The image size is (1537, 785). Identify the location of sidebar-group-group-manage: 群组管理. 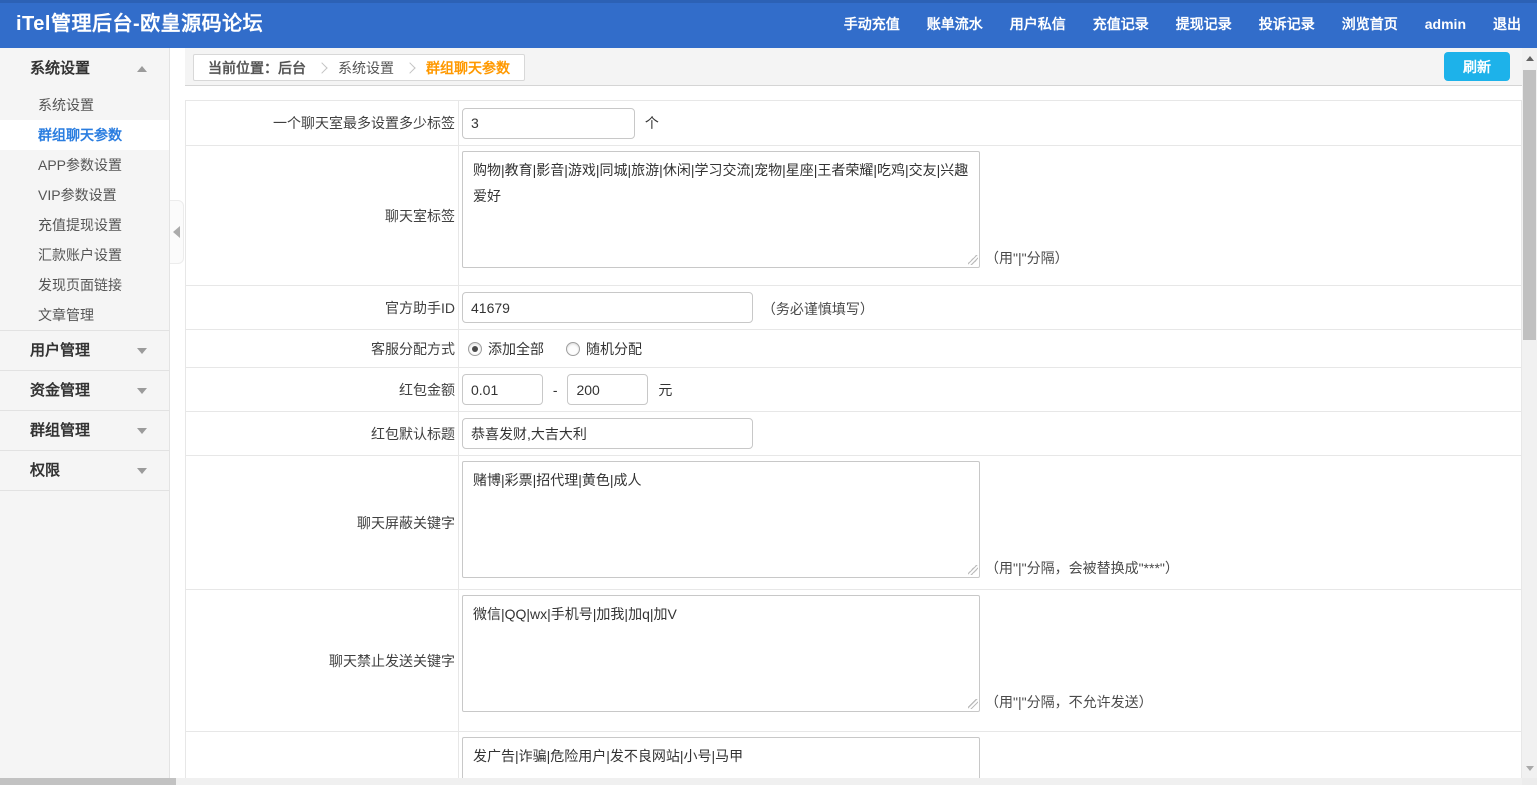
(84, 430).